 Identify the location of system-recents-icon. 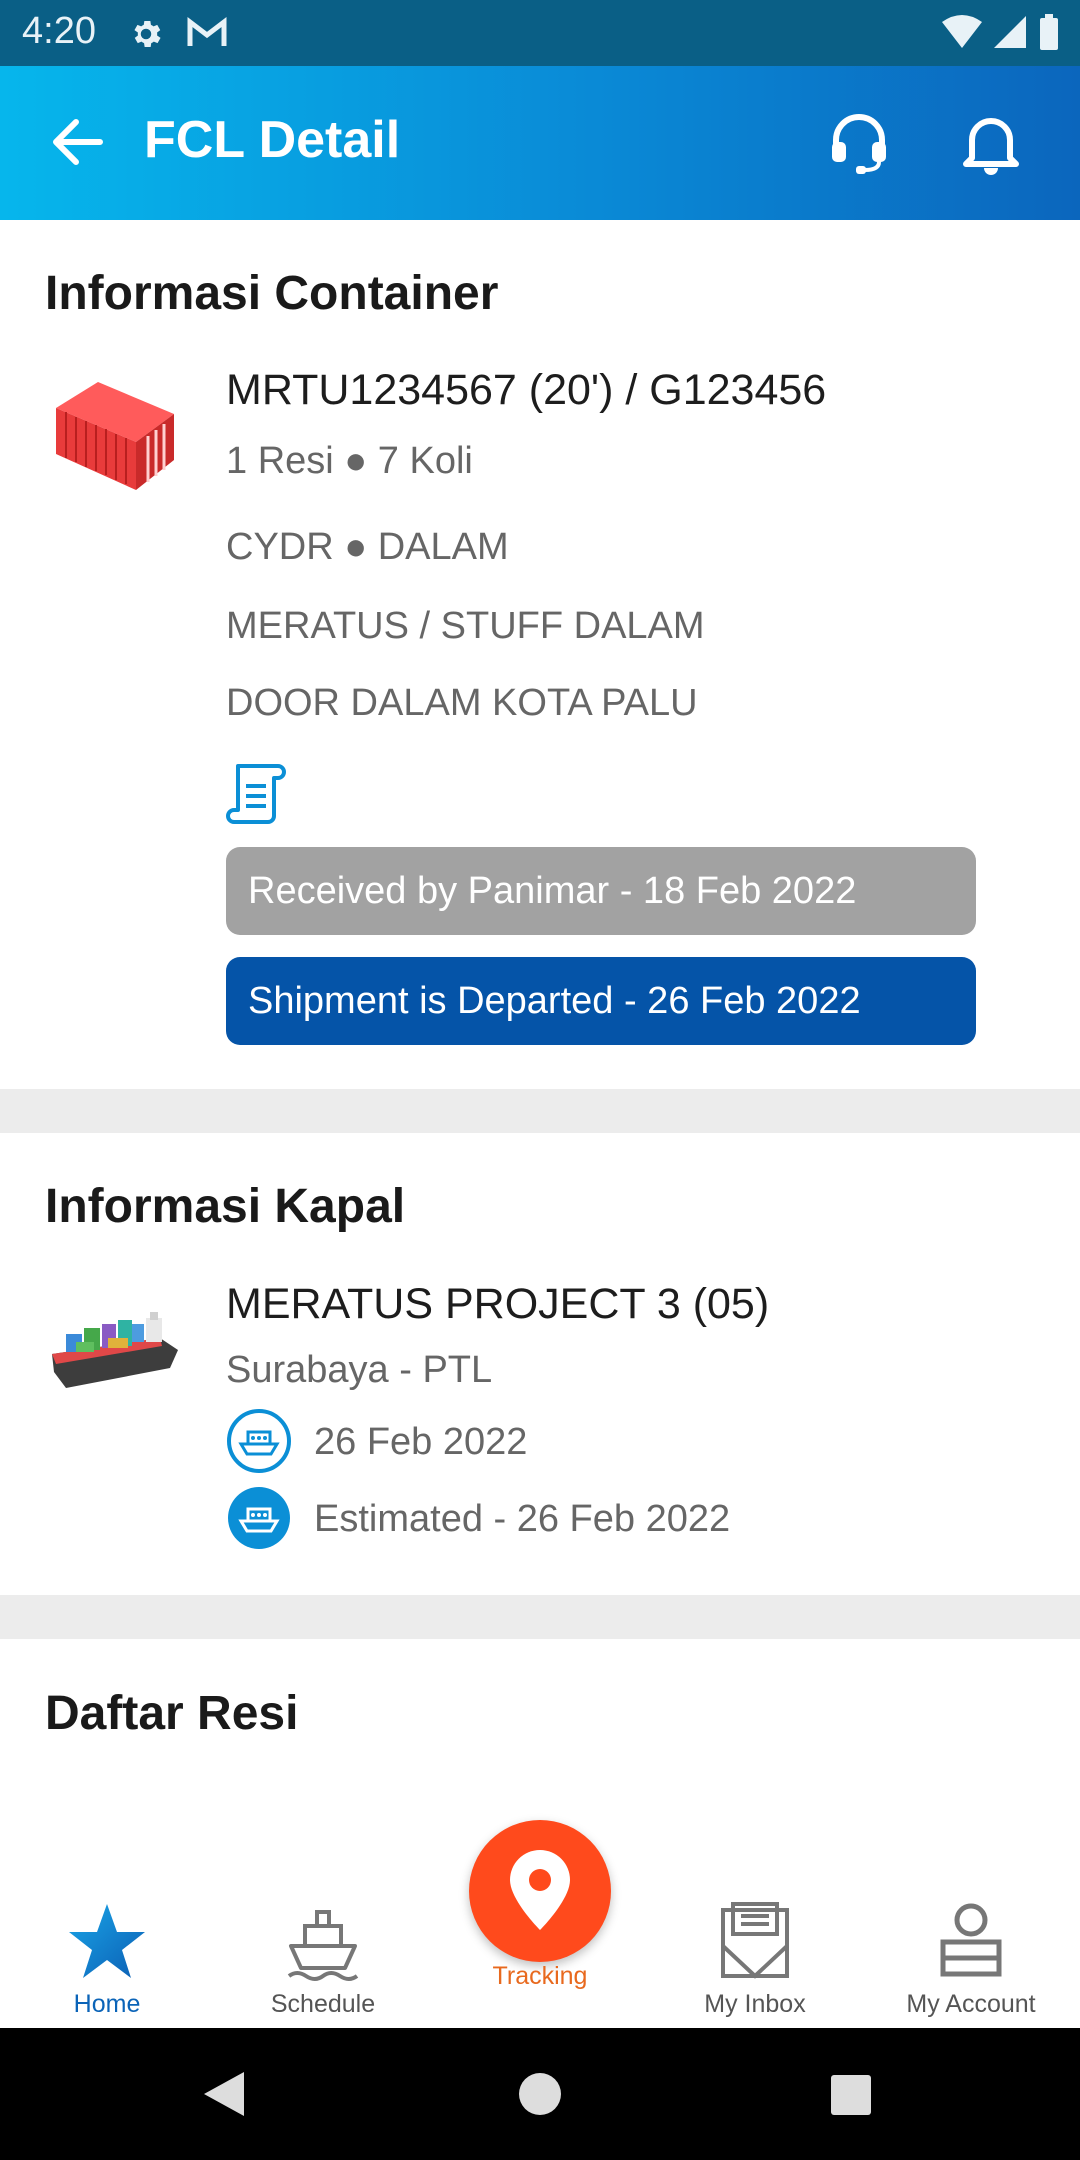
(851, 2097).